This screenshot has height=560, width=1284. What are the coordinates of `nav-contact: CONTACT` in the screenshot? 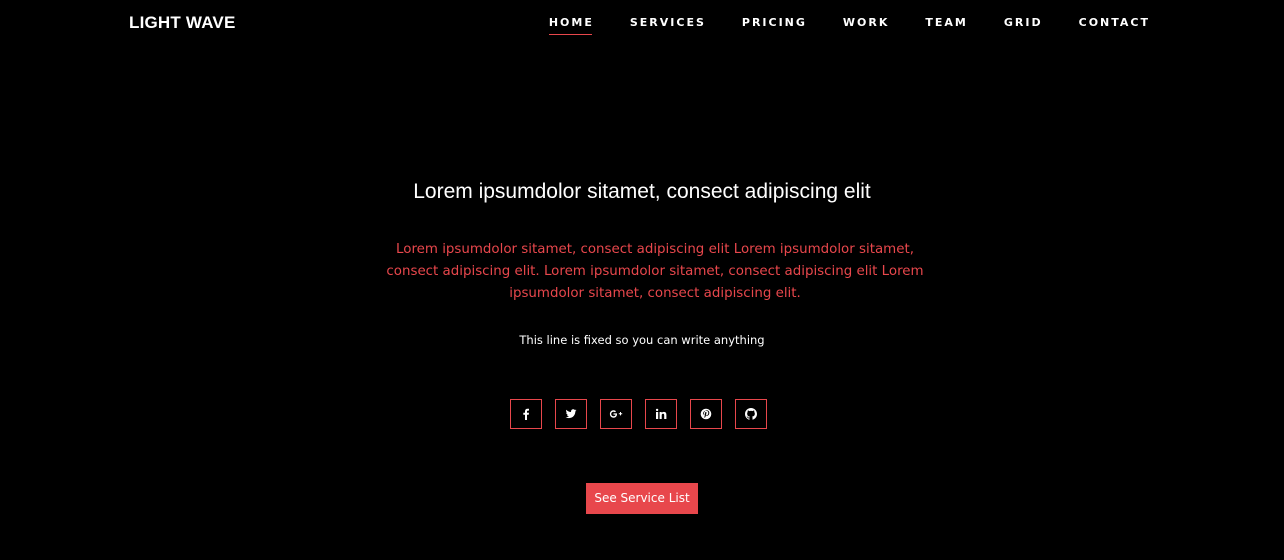 It's located at (1114, 17).